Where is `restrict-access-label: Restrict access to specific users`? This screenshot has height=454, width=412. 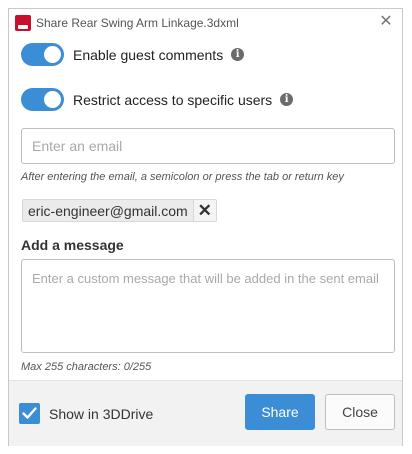 restrict-access-label: Restrict access to specific users is located at coordinates (173, 99).